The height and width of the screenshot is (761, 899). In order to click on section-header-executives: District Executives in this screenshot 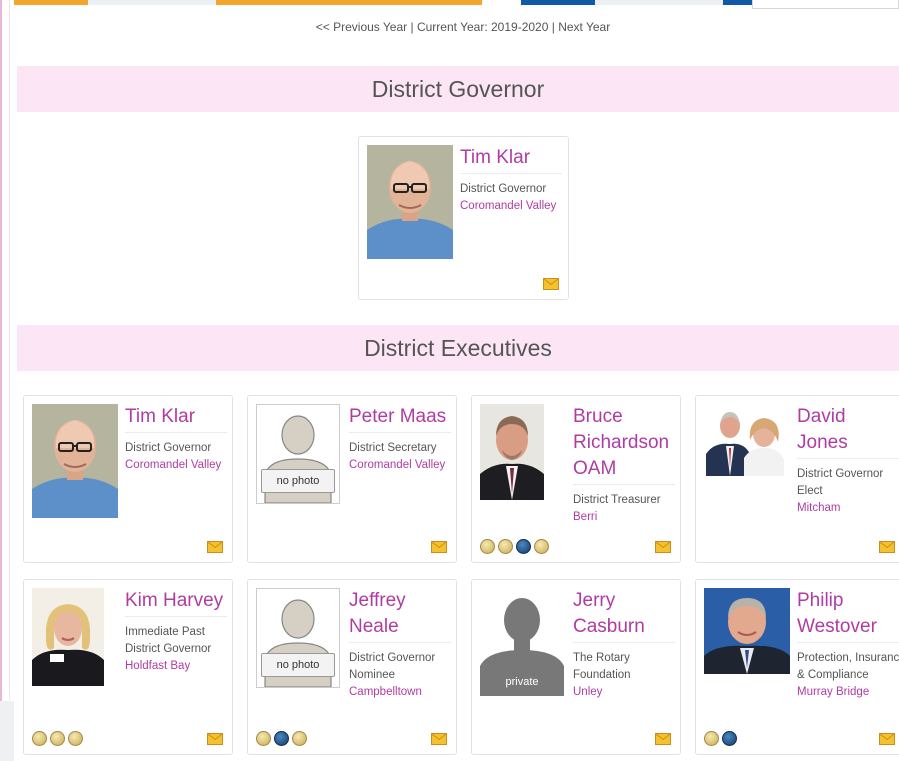, I will do `click(458, 348)`.